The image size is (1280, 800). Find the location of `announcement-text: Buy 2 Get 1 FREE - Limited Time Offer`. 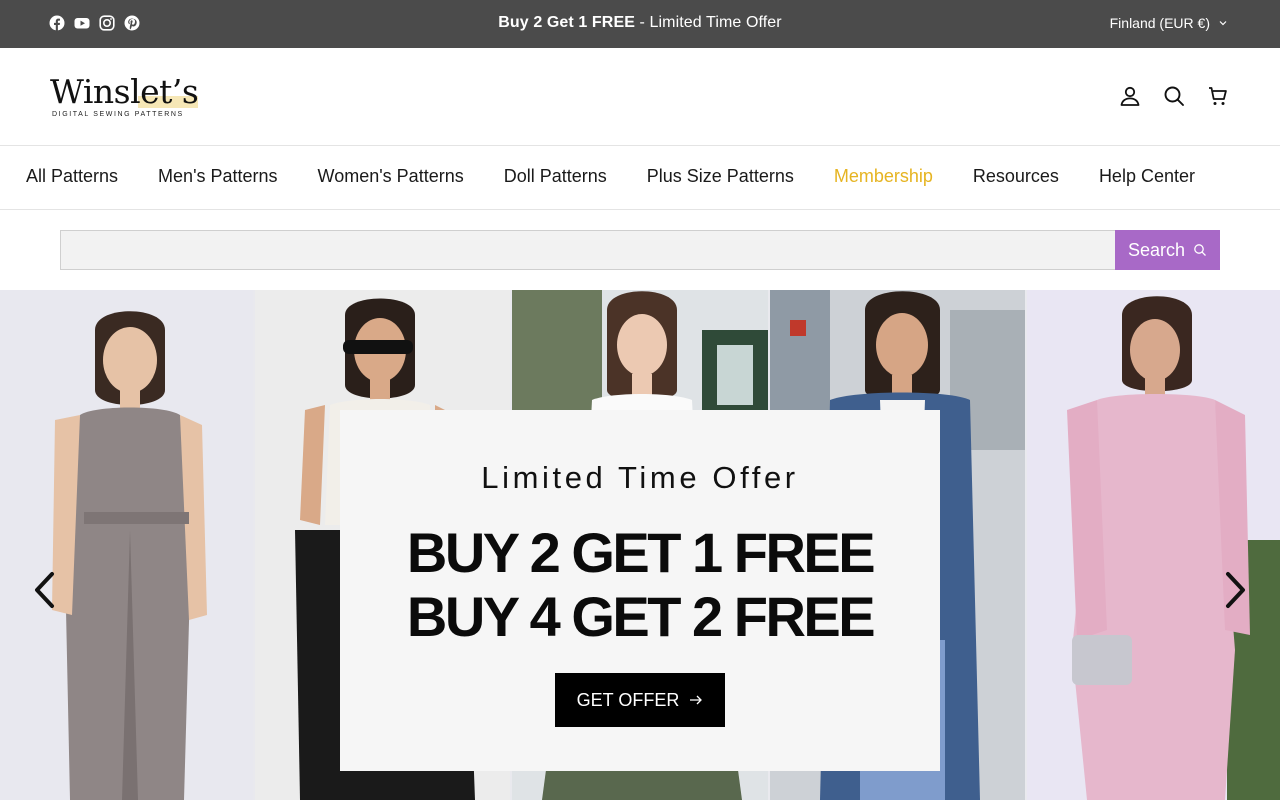

announcement-text: Buy 2 Get 1 FREE - Limited Time Offer is located at coordinates (640, 23).